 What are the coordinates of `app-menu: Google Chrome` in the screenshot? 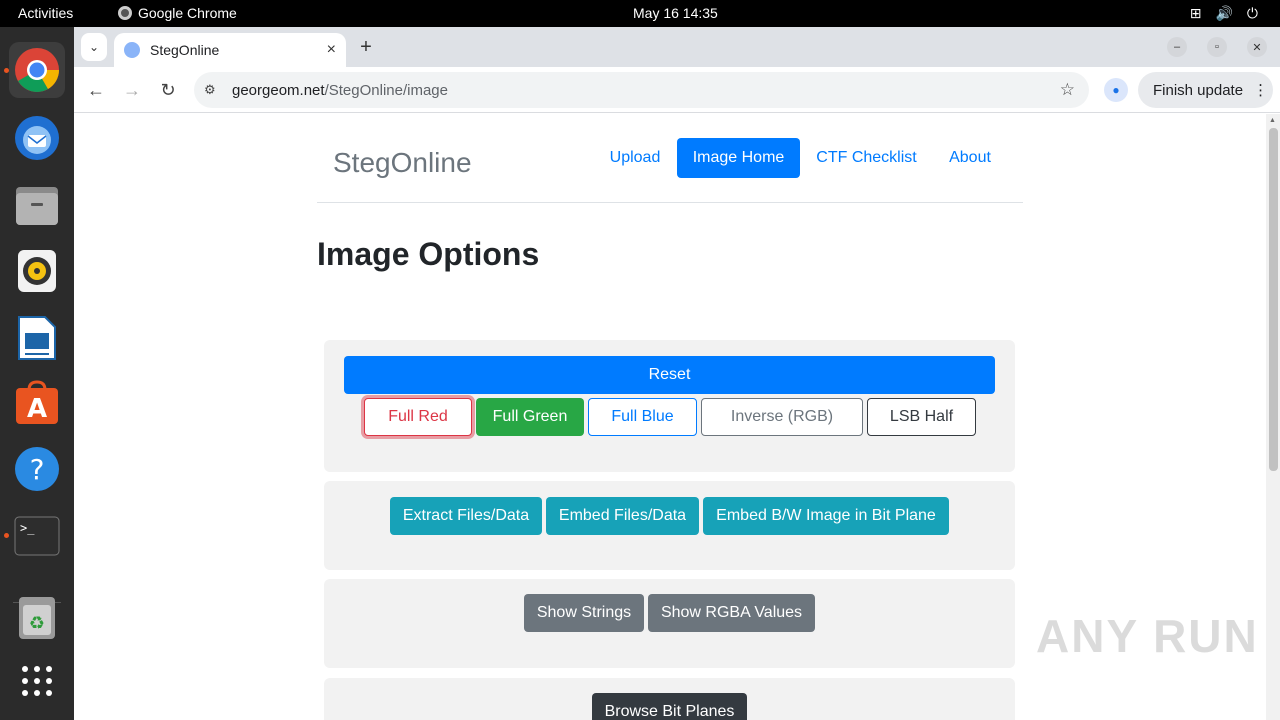 It's located at (177, 13).